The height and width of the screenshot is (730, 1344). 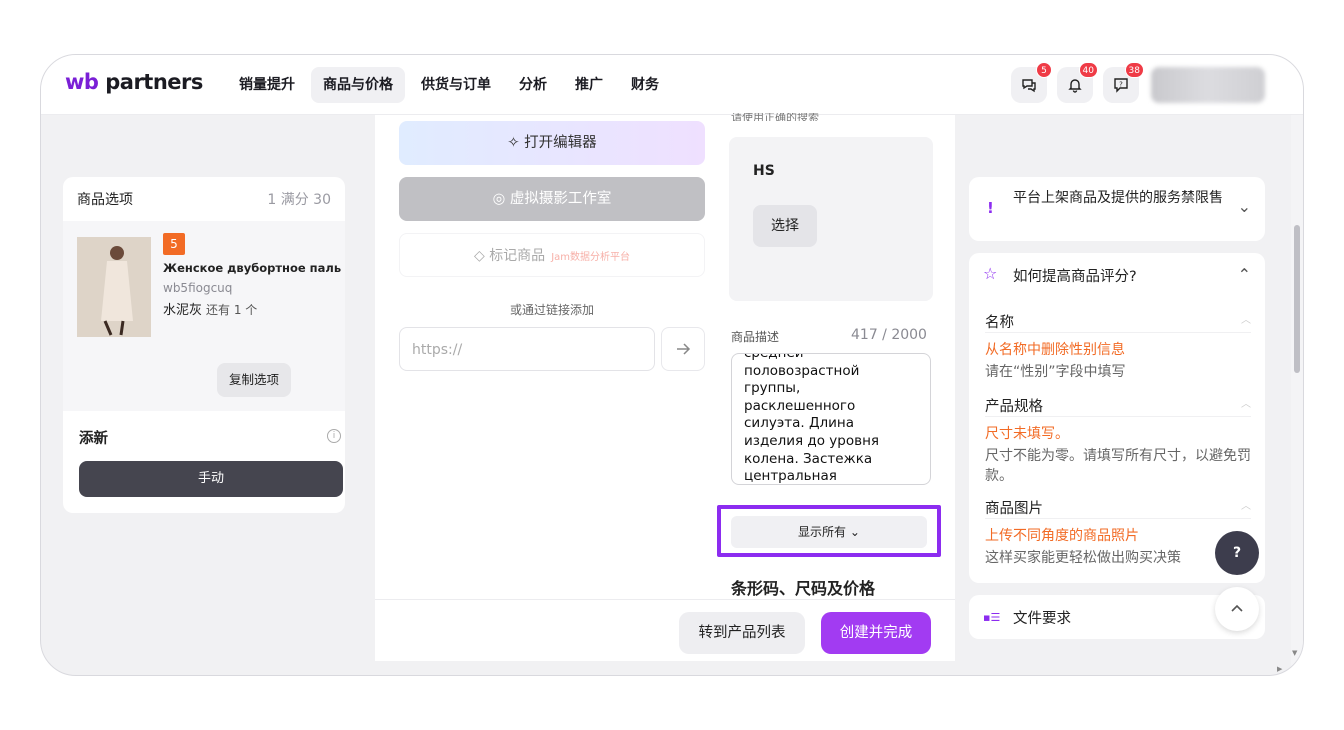 I want to click on go-to-product-list-button: 转到产品列表, so click(x=742, y=633).